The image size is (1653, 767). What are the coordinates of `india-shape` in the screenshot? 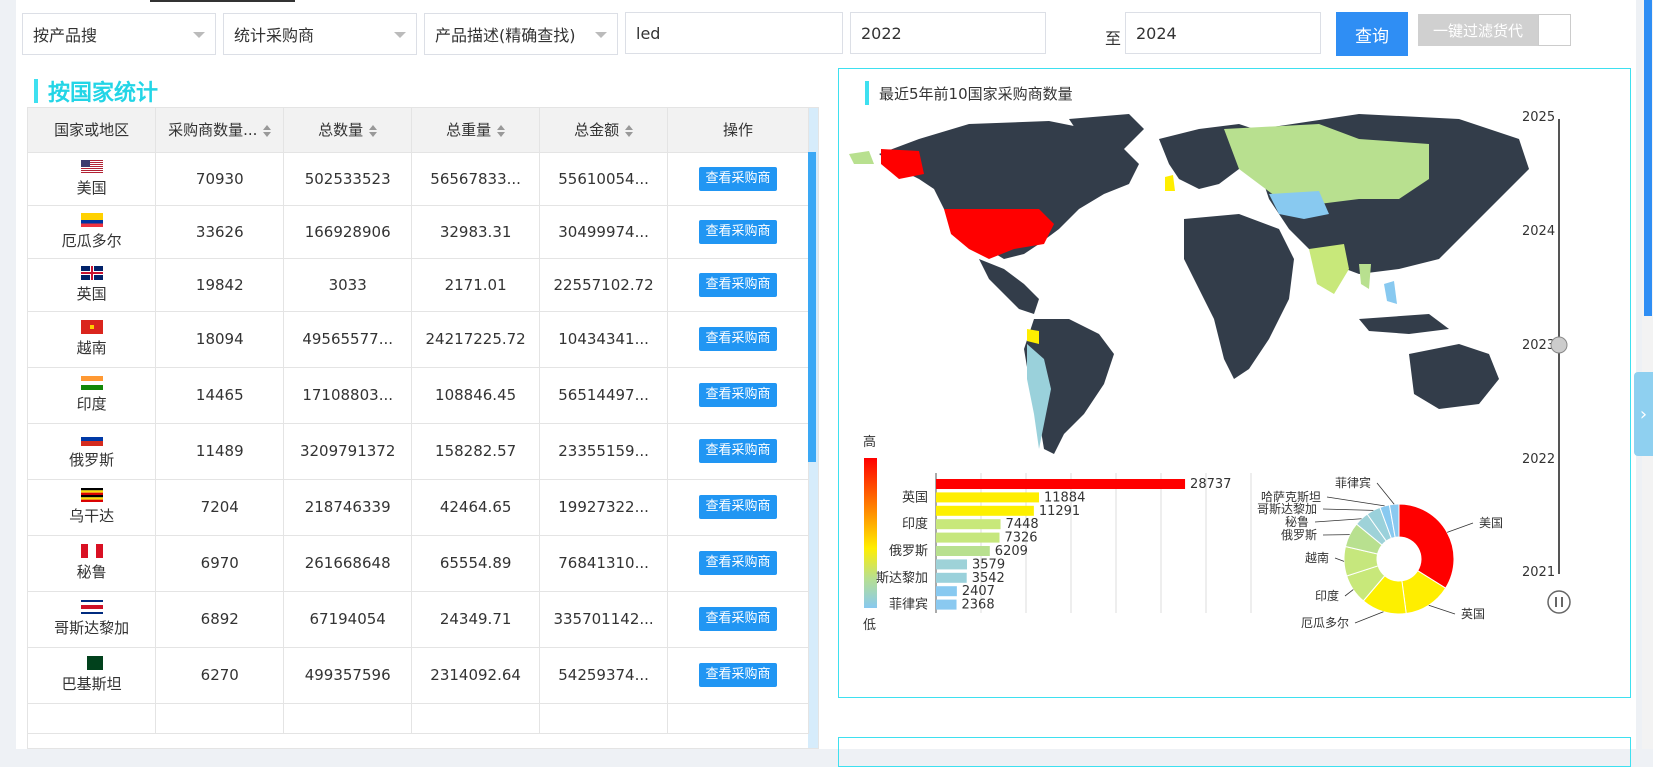 It's located at (1329, 269).